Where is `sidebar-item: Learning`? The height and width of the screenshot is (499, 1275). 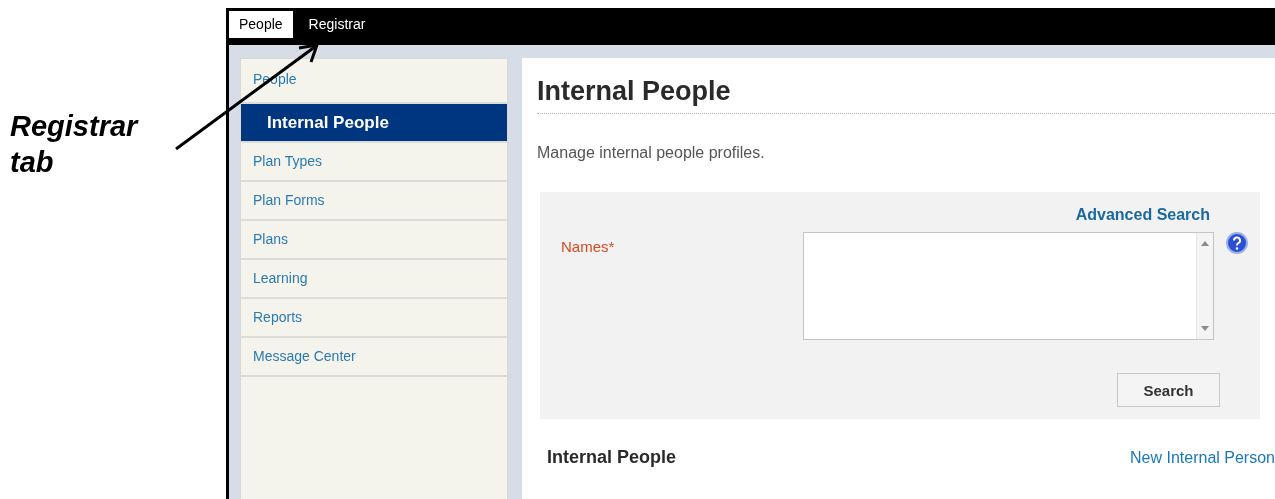
sidebar-item: Learning is located at coordinates (374, 279).